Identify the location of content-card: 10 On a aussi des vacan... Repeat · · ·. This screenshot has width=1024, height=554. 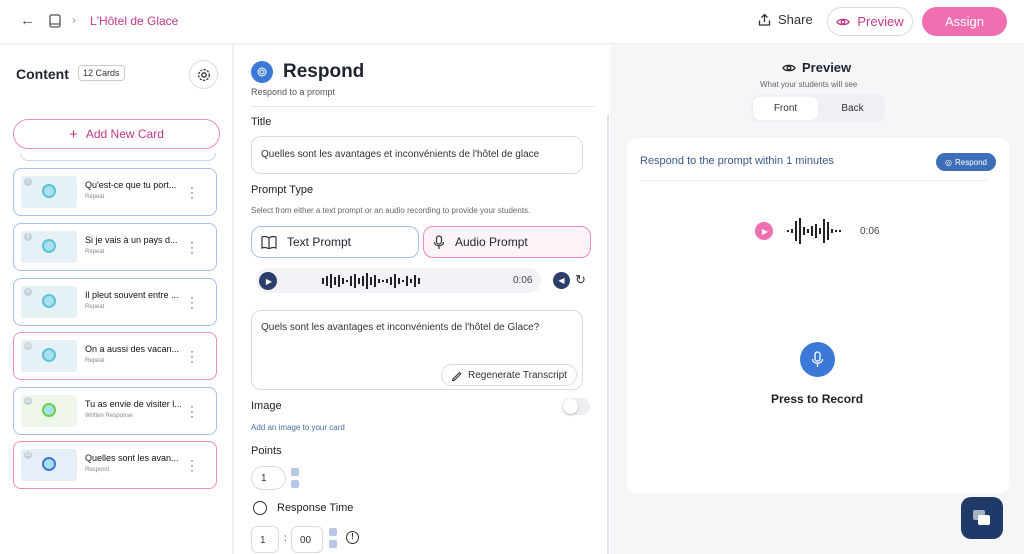
(115, 356).